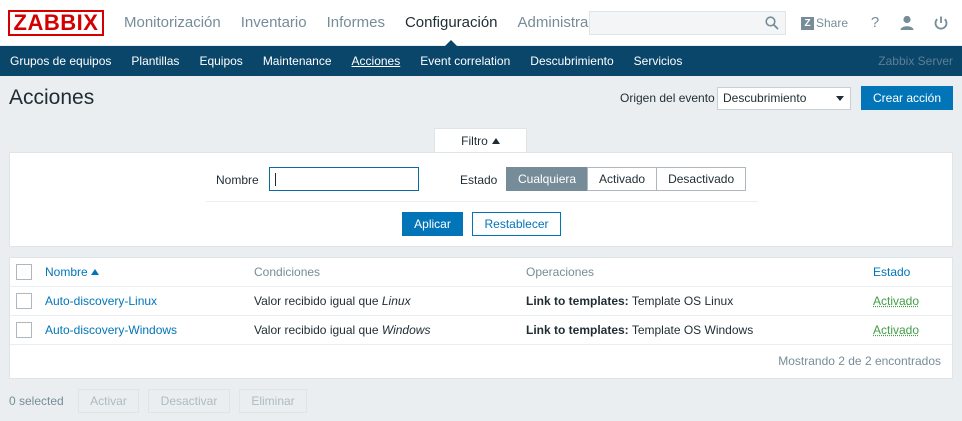 The height and width of the screenshot is (421, 962). I want to click on filter-name-label: Nombre, so click(237, 180).